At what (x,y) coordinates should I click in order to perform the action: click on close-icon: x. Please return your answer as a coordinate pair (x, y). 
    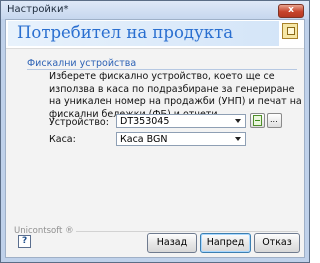
    Looking at the image, I should click on (291, 10).